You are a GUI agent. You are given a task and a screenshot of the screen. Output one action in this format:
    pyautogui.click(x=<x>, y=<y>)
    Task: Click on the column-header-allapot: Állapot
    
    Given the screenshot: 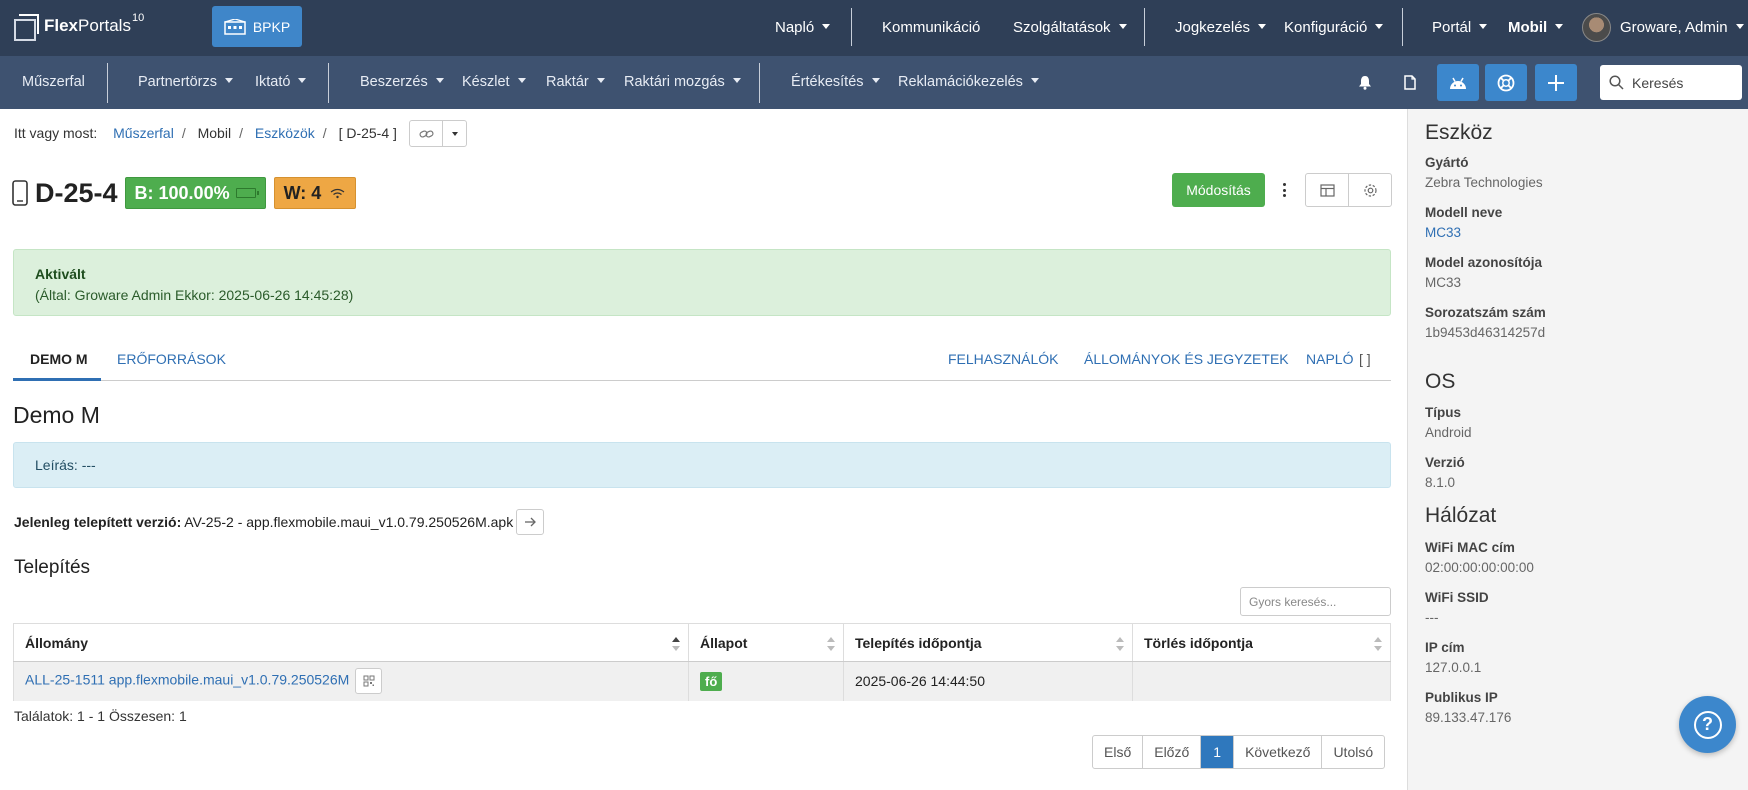 What is the action you would take?
    pyautogui.click(x=766, y=642)
    